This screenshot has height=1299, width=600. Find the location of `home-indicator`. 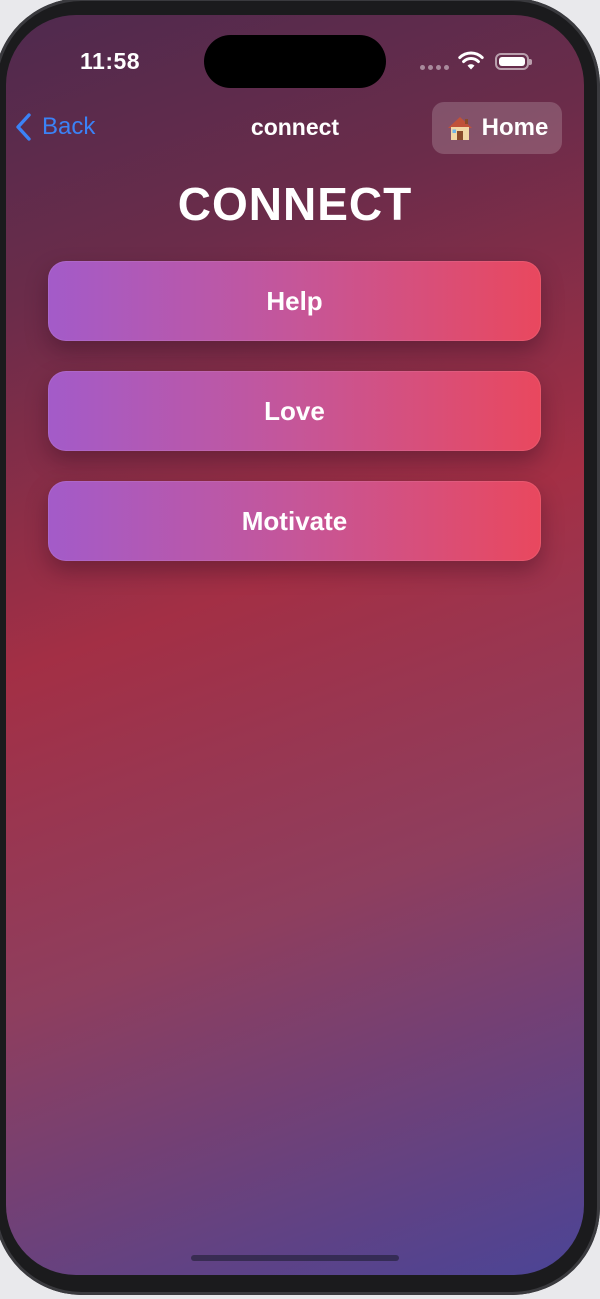

home-indicator is located at coordinates (295, 1258).